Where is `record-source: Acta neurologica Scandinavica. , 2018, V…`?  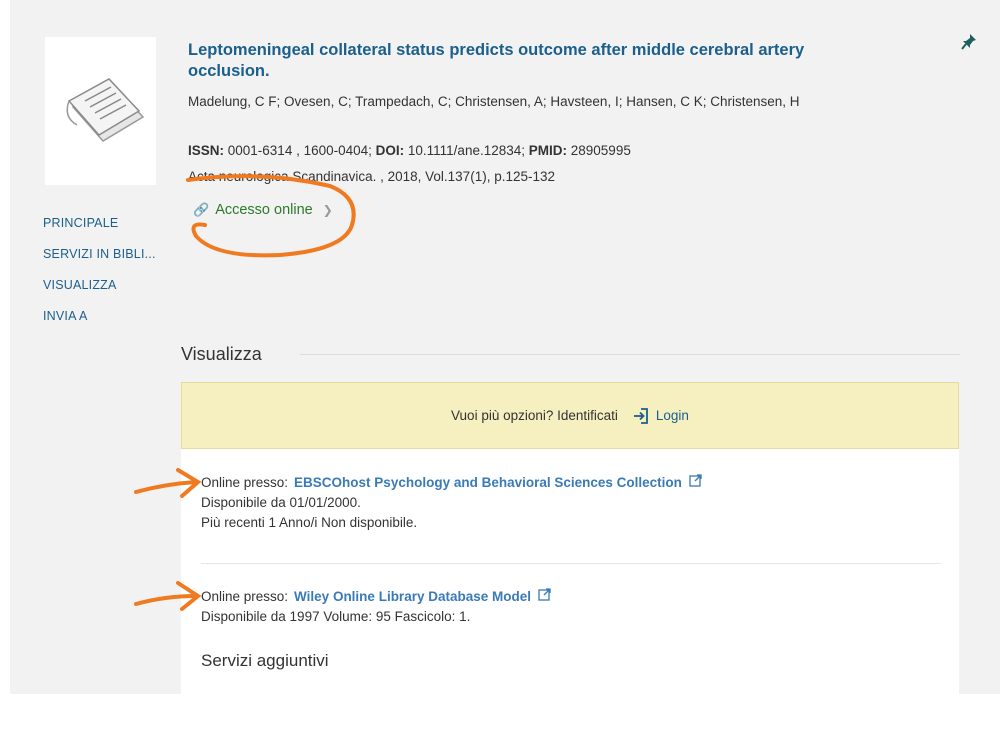 record-source: Acta neurologica Scandinavica. , 2018, V… is located at coordinates (371, 176).